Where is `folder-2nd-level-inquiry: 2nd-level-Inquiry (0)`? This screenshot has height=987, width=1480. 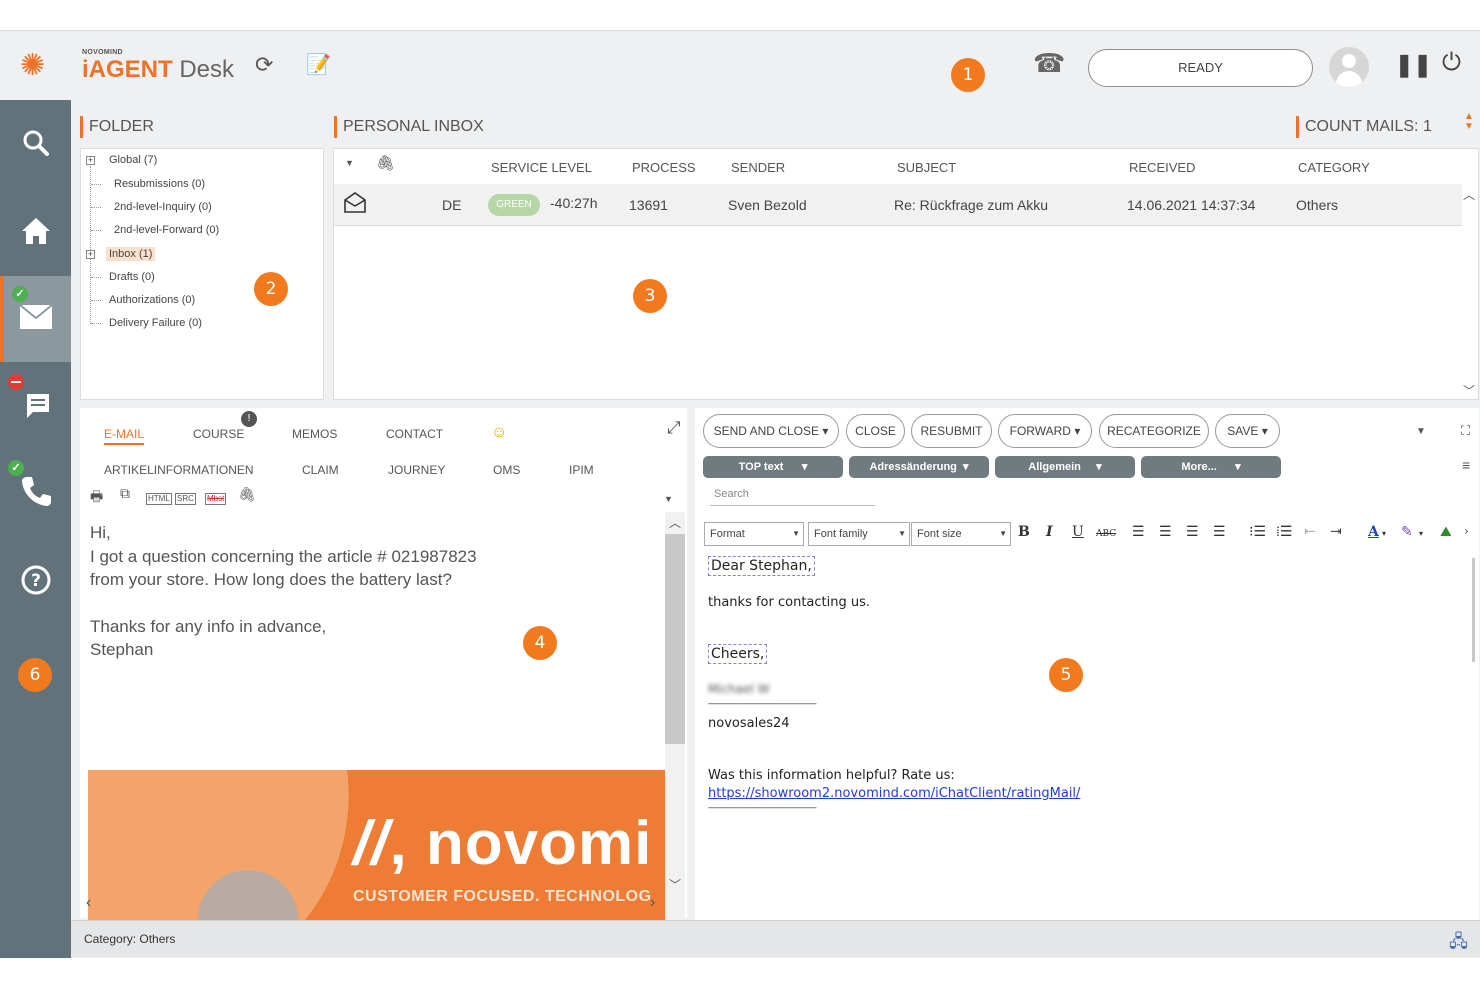
folder-2nd-level-inquiry: 2nd-level-Inquiry (0) is located at coordinates (163, 207).